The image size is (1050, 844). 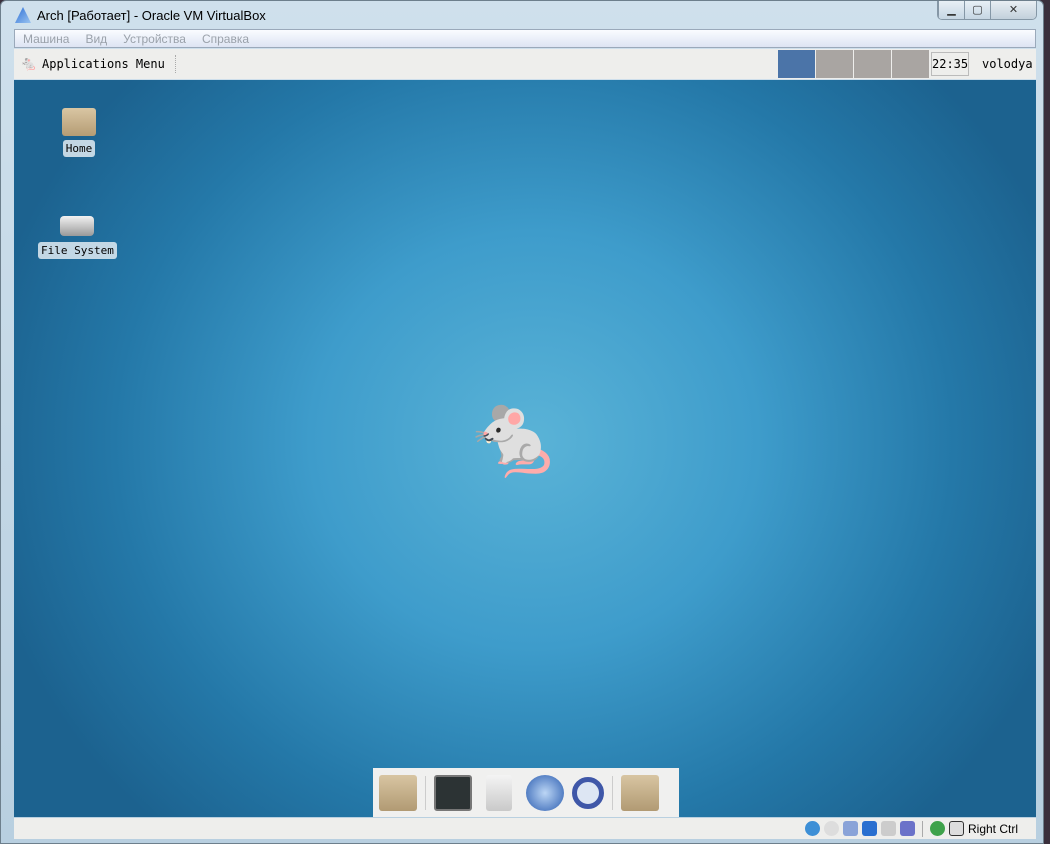 What do you see at coordinates (225, 39) in the screenshot?
I see `menu-help: Справка` at bounding box center [225, 39].